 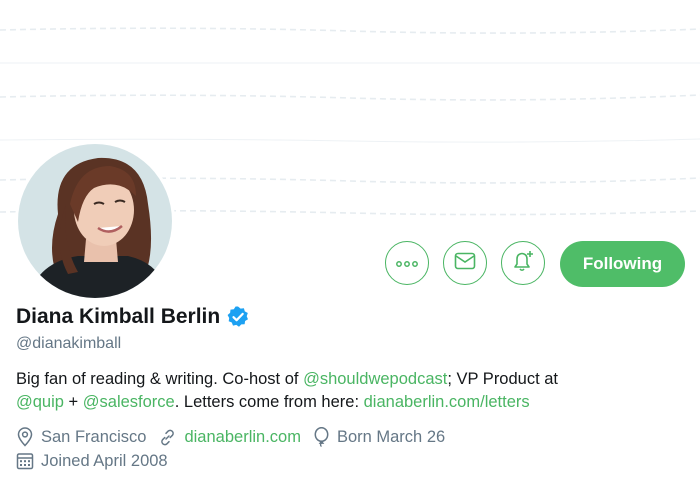 What do you see at coordinates (391, 436) in the screenshot?
I see `birthday-text: Born March 26` at bounding box center [391, 436].